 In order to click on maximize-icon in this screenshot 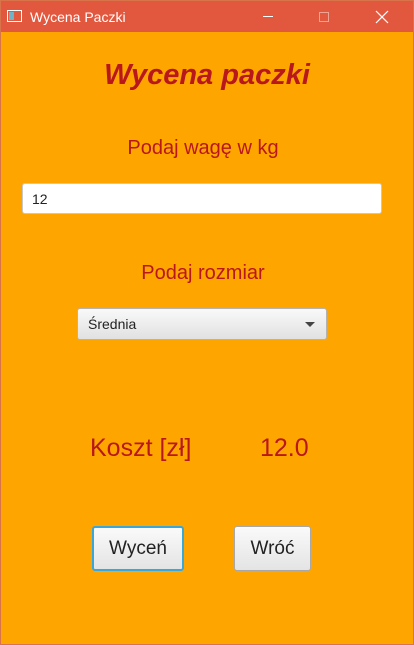, I will do `click(324, 16)`.